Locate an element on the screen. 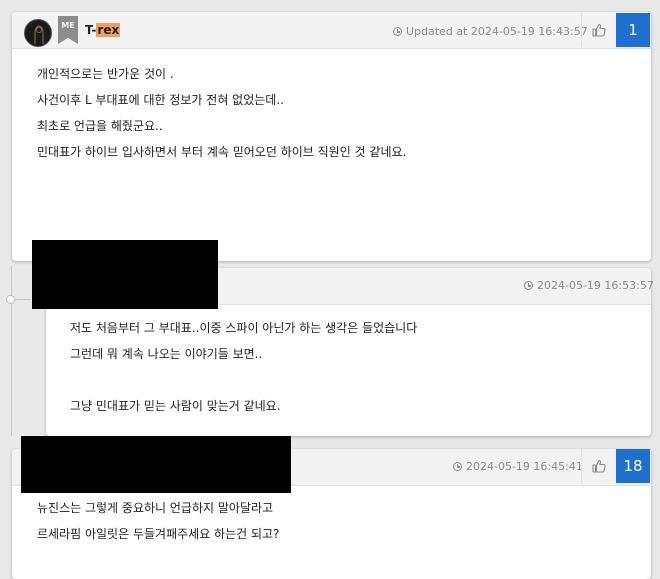 This screenshot has height=579, width=660. timestamp-text: 2024-05-19 16:45:41 is located at coordinates (524, 466).